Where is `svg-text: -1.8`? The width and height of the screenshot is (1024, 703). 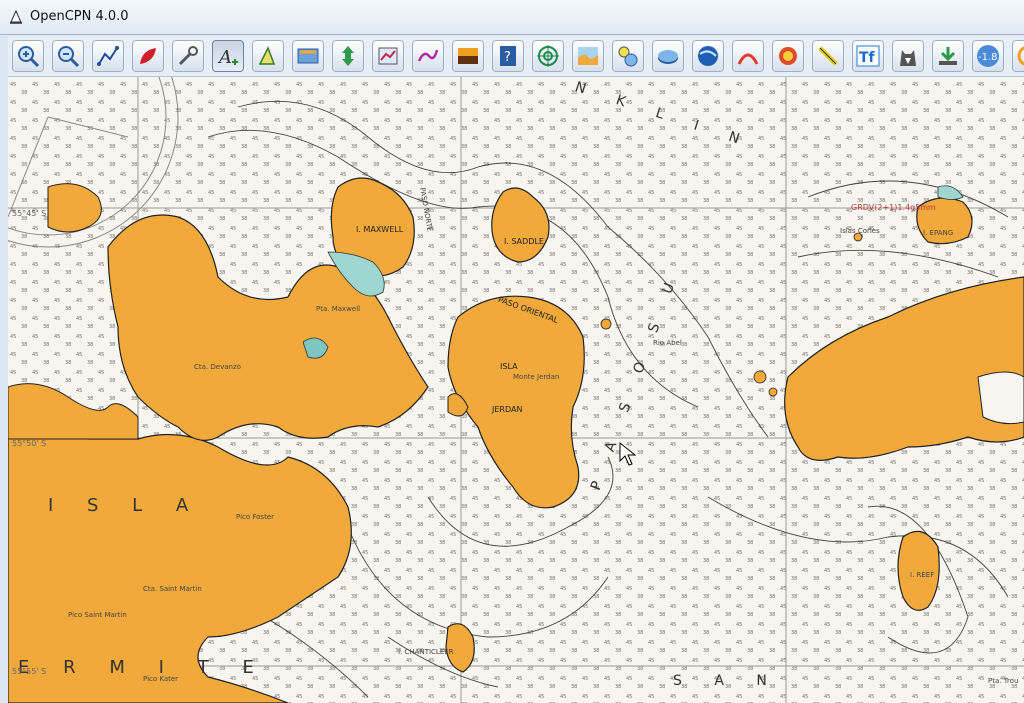
svg-text: -1.8 is located at coordinates (988, 57).